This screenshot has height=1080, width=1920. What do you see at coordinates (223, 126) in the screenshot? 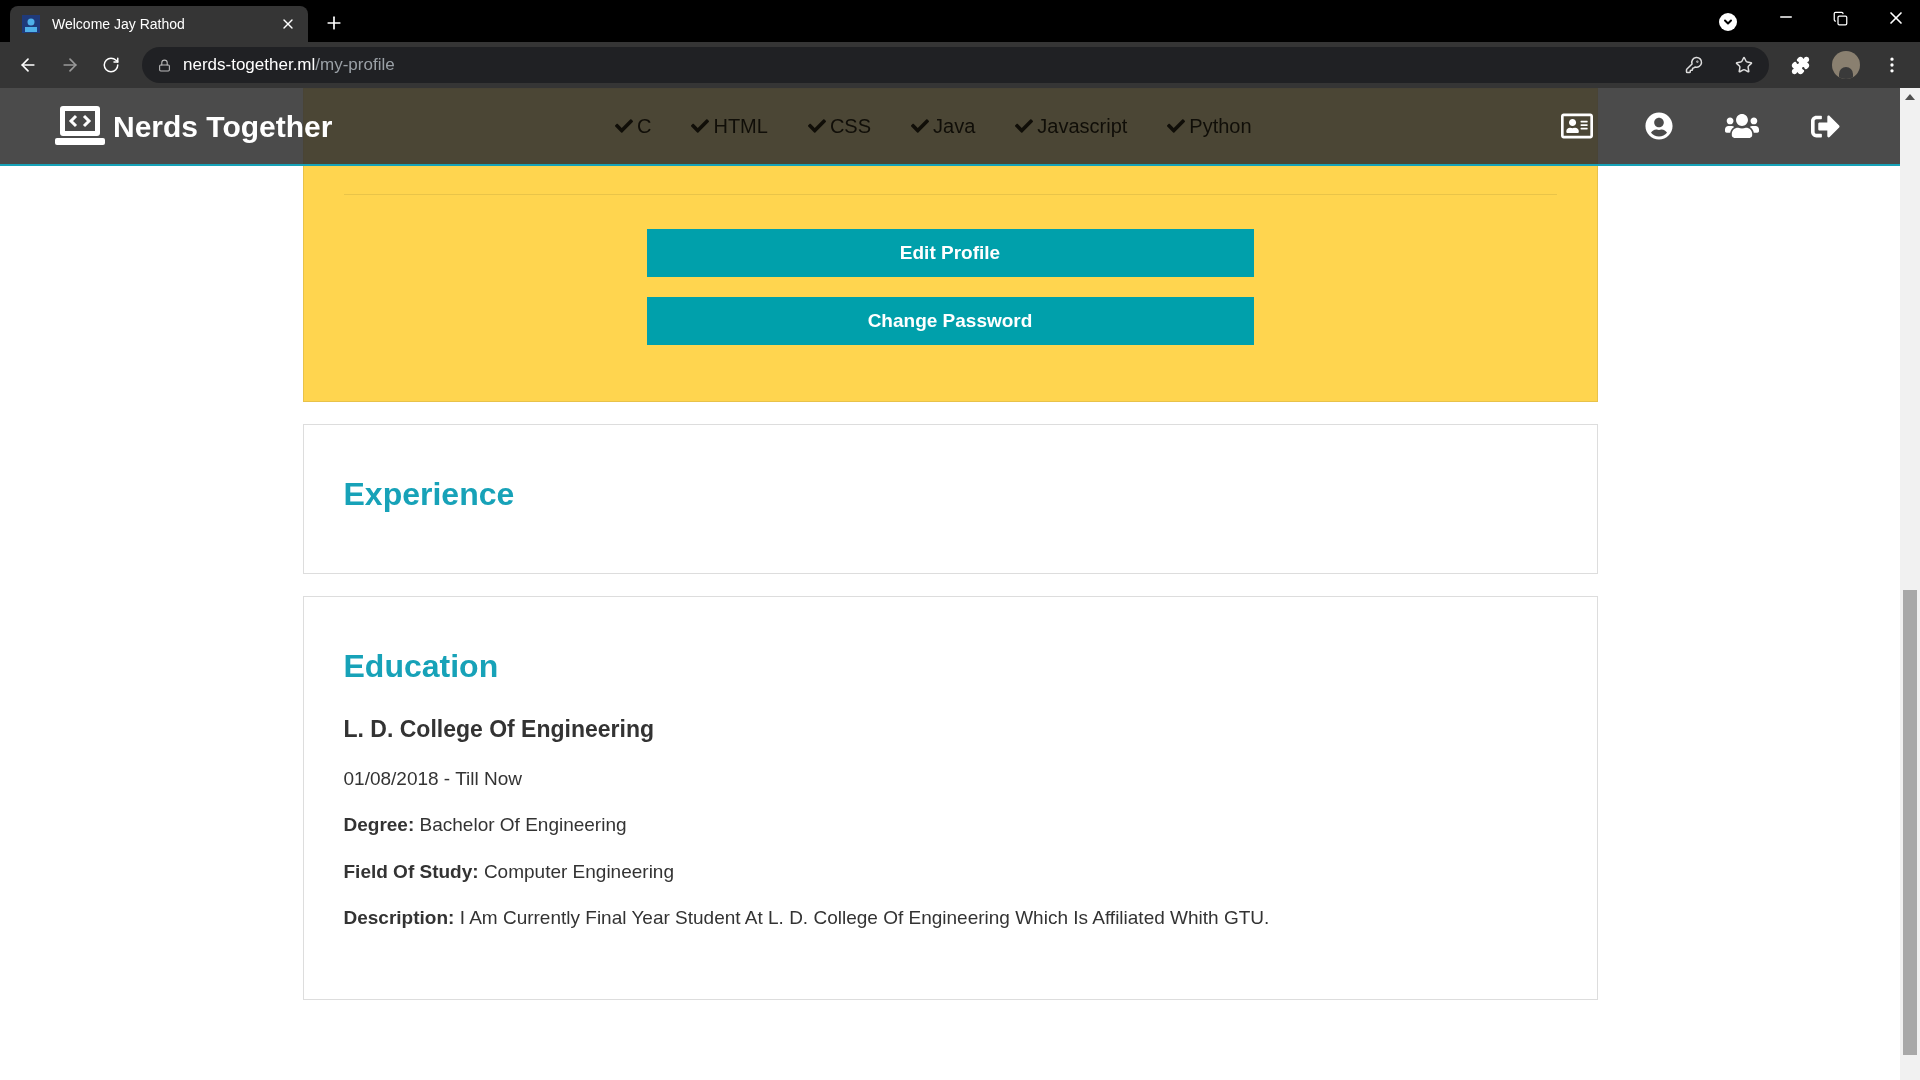
I see `brand-name: Nerds Together` at bounding box center [223, 126].